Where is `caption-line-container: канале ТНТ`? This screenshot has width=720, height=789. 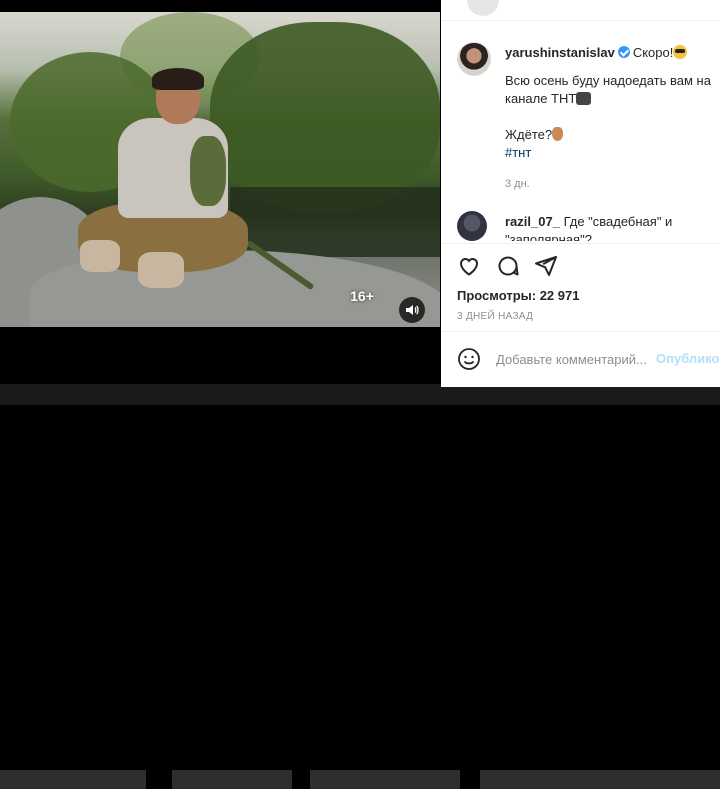
caption-line-container: канале ТНТ is located at coordinates (610, 99).